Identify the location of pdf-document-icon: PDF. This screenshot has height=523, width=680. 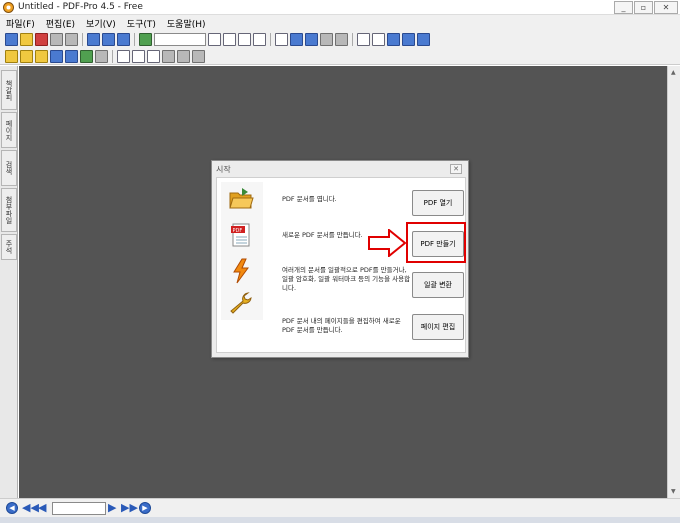
(240, 235).